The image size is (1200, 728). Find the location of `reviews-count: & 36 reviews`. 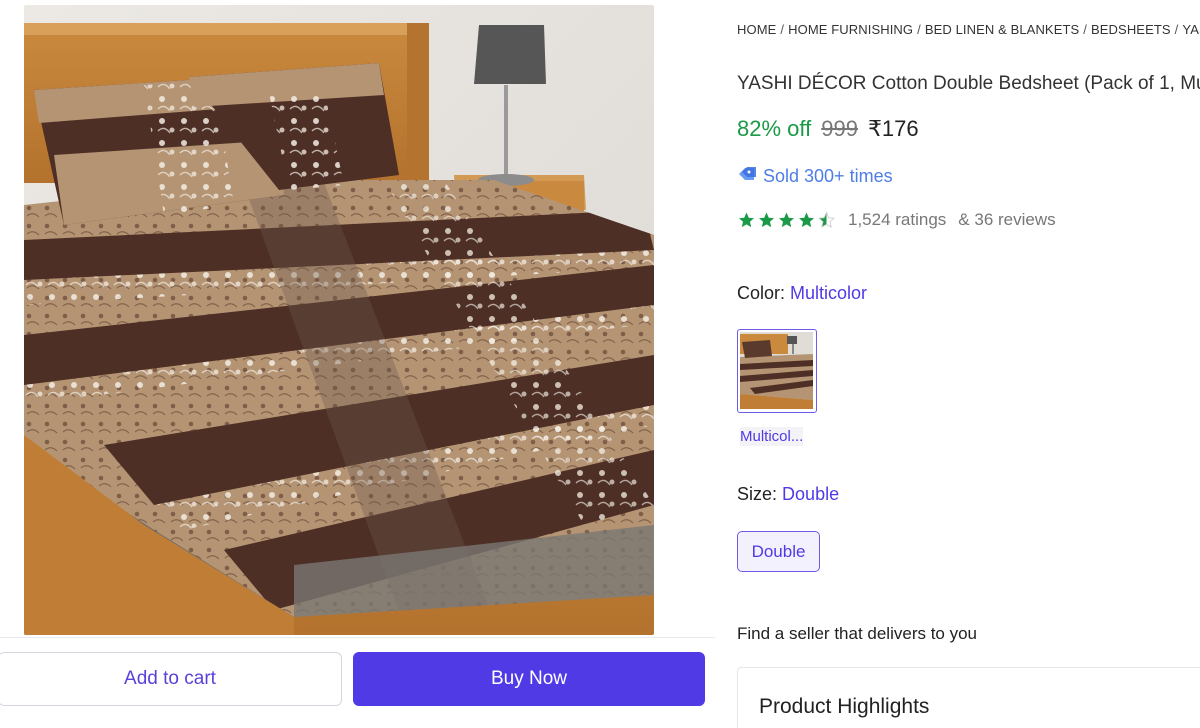

reviews-count: & 36 reviews is located at coordinates (1007, 219).